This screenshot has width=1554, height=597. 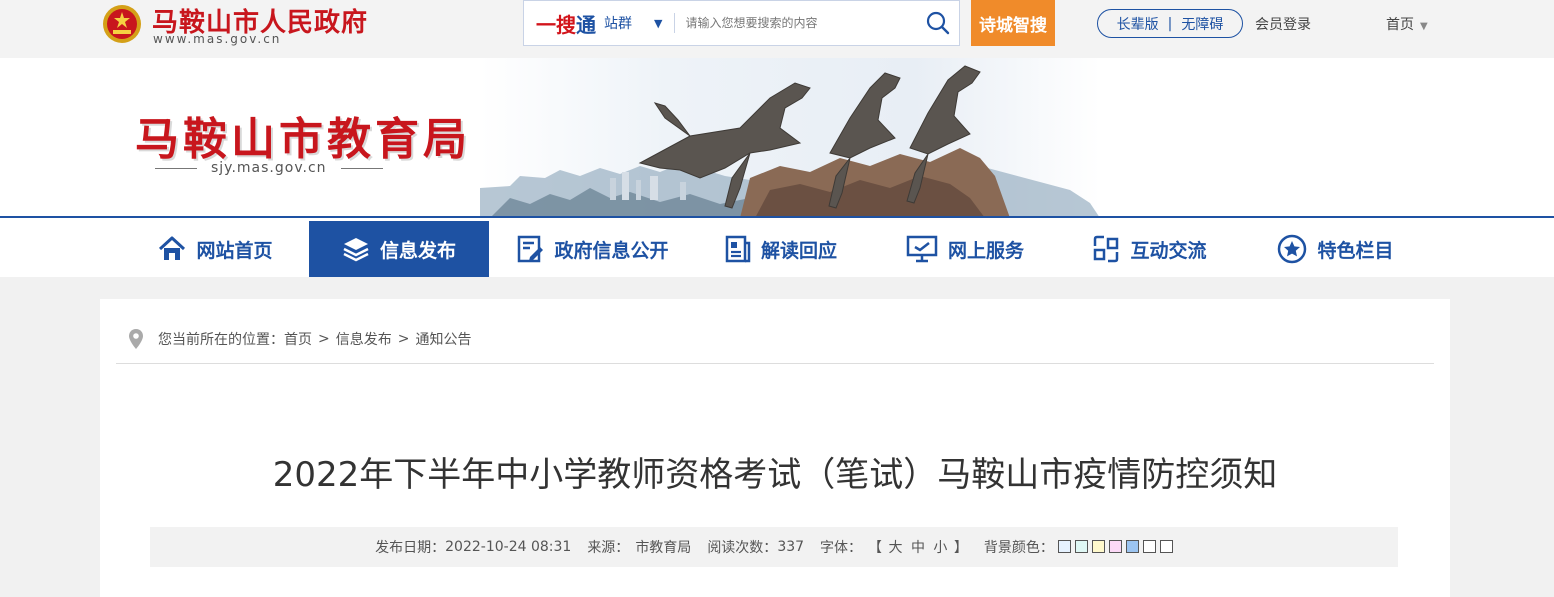 I want to click on views-count: 337, so click(x=791, y=547).